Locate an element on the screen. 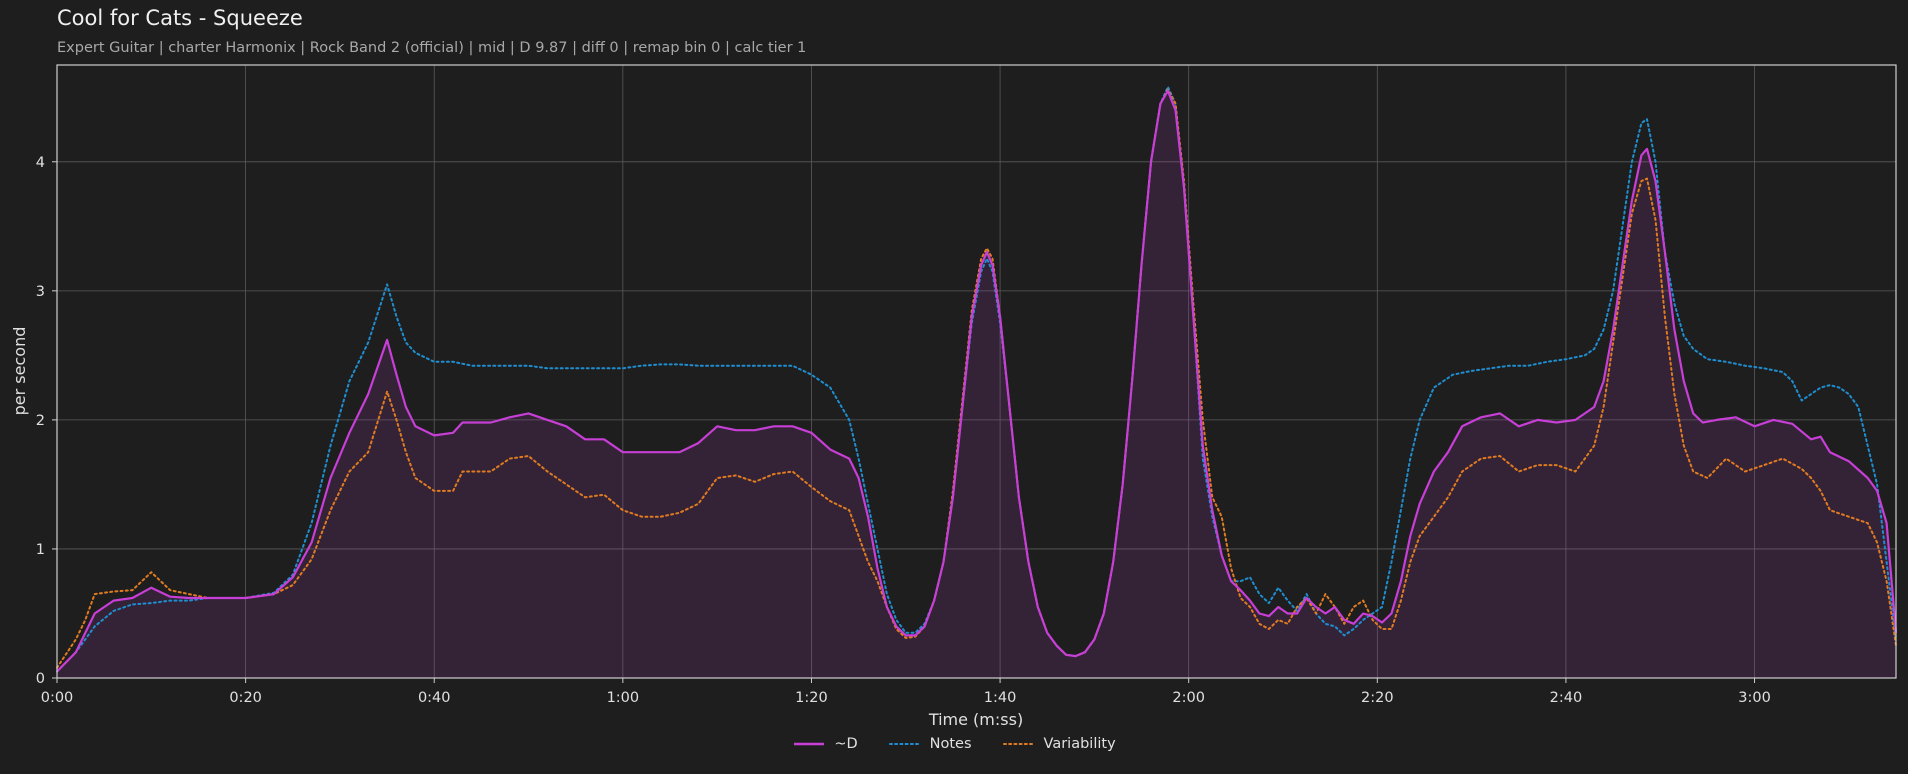 The width and height of the screenshot is (1908, 774). y-tick-label: 3 is located at coordinates (40, 292).